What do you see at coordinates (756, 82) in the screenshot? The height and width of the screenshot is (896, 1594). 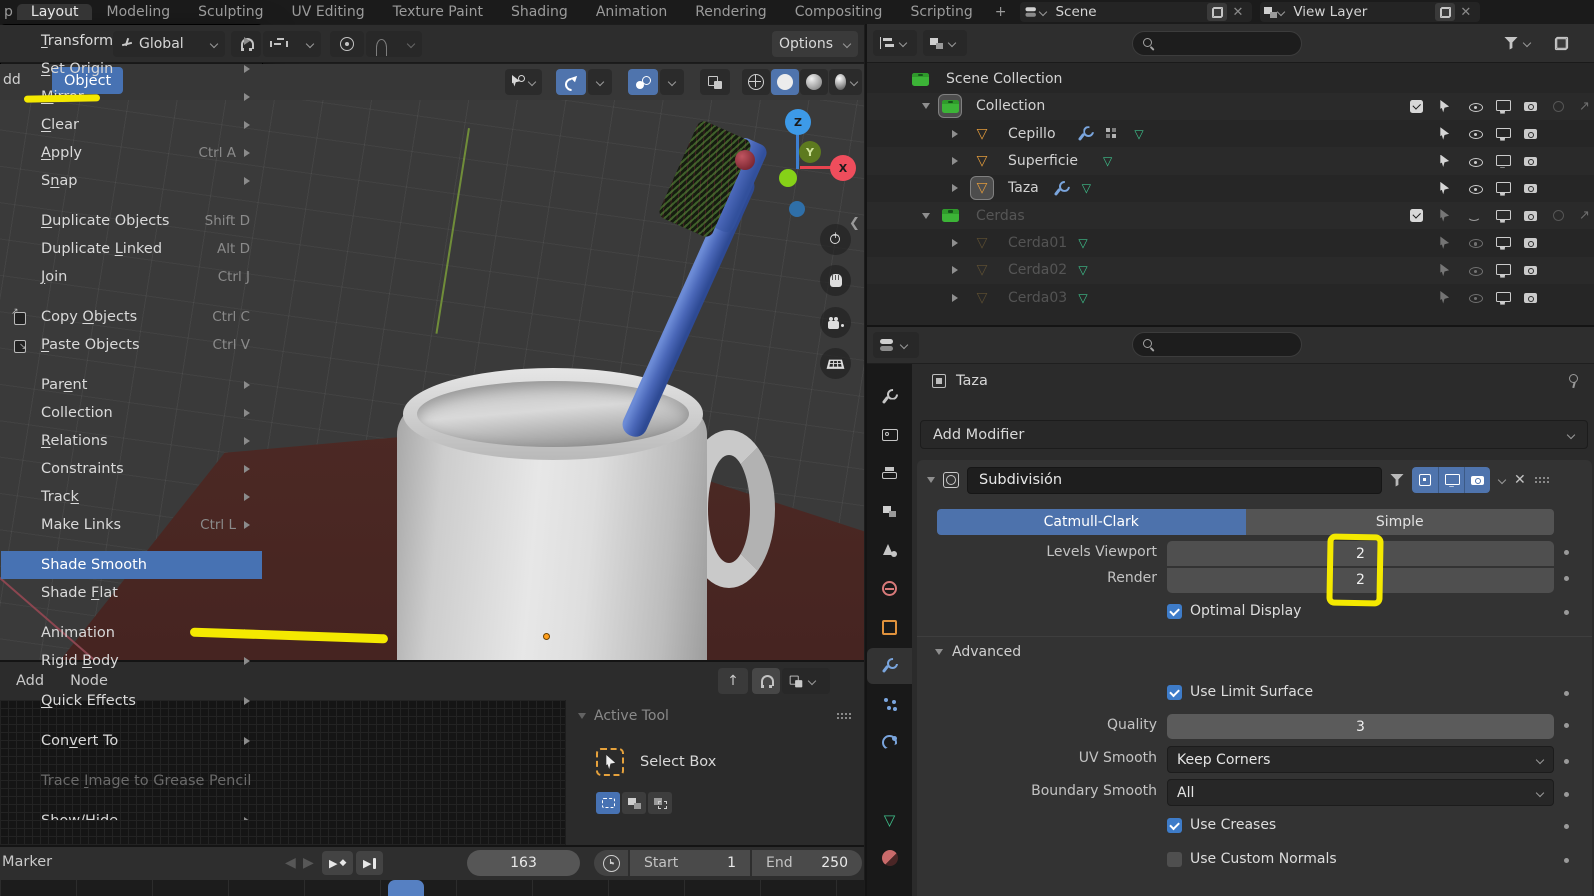 I see `shading-wireframe-button` at bounding box center [756, 82].